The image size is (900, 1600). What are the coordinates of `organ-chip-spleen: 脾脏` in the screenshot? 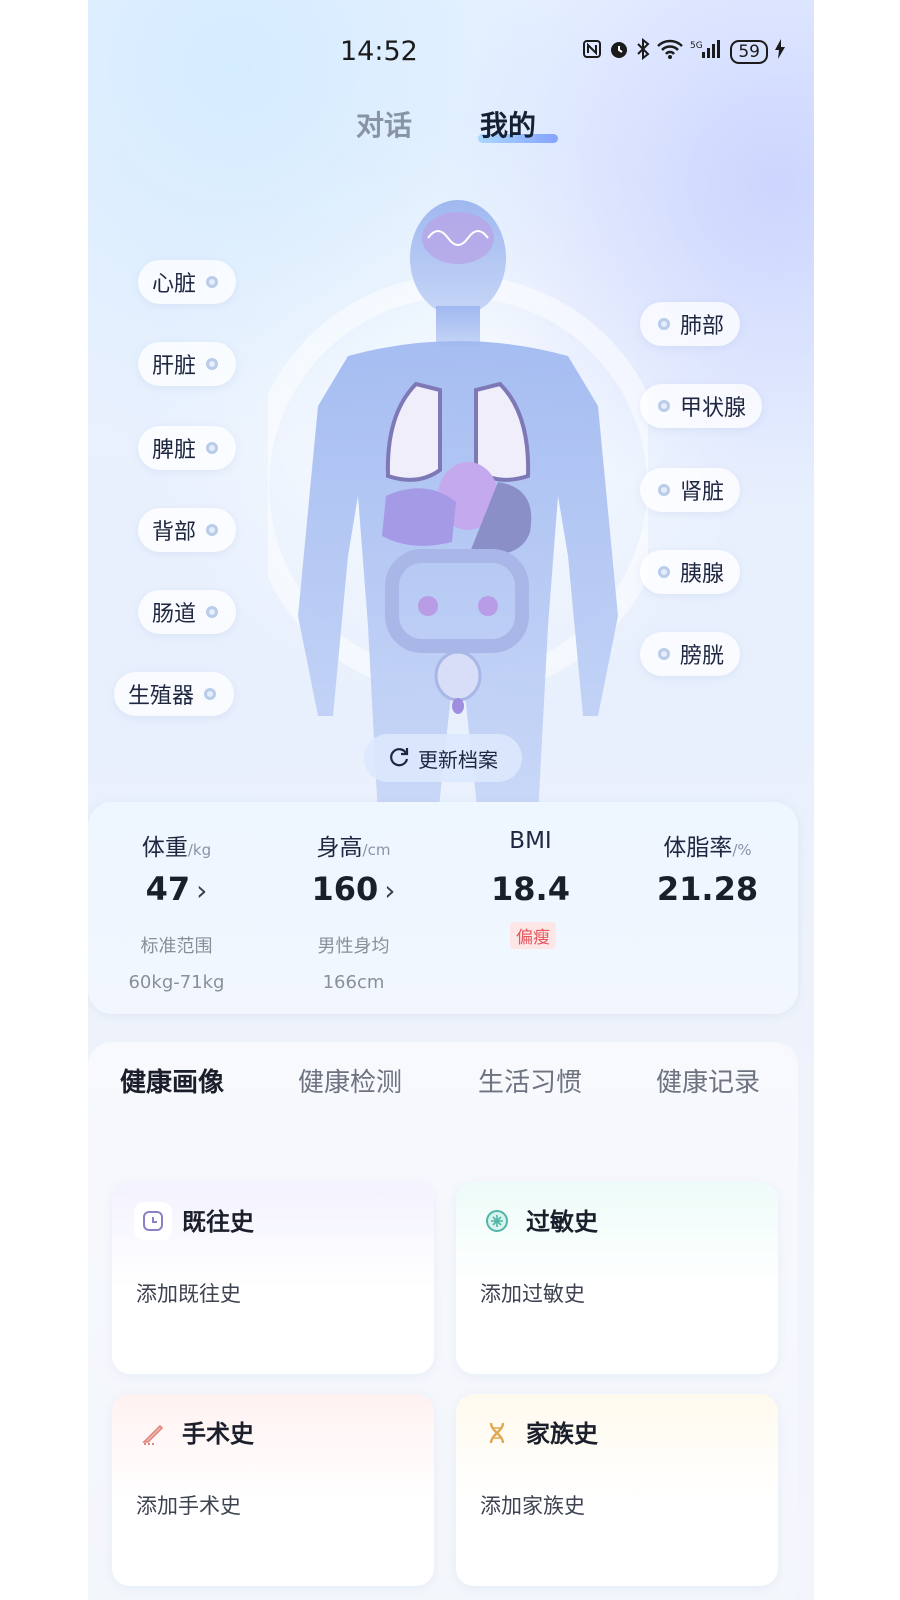 It's located at (187, 448).